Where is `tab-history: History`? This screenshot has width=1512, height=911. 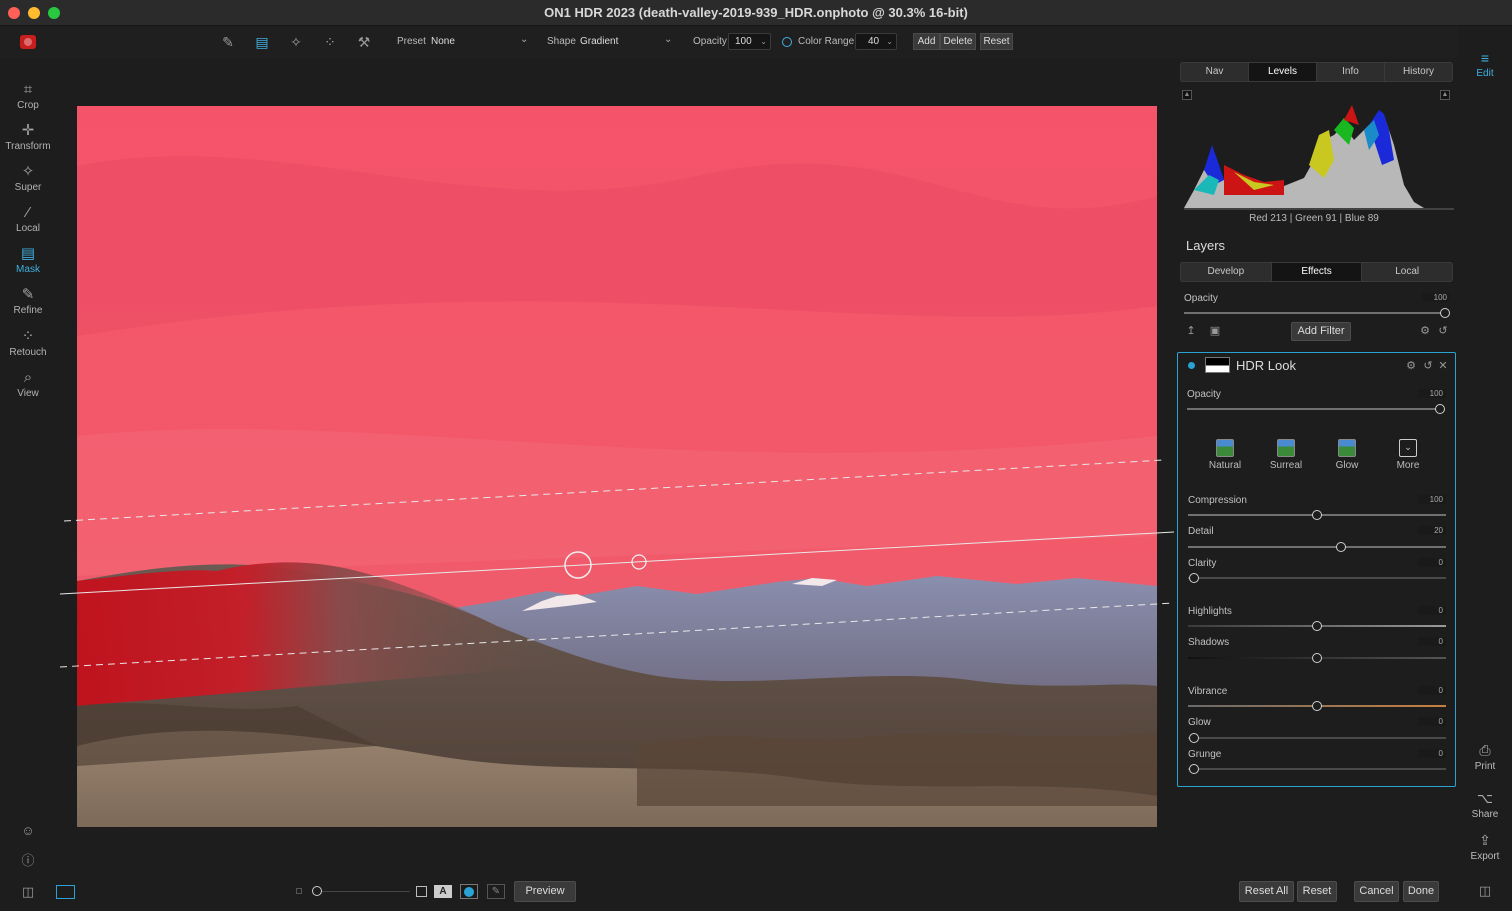
tab-history: History is located at coordinates (1418, 72).